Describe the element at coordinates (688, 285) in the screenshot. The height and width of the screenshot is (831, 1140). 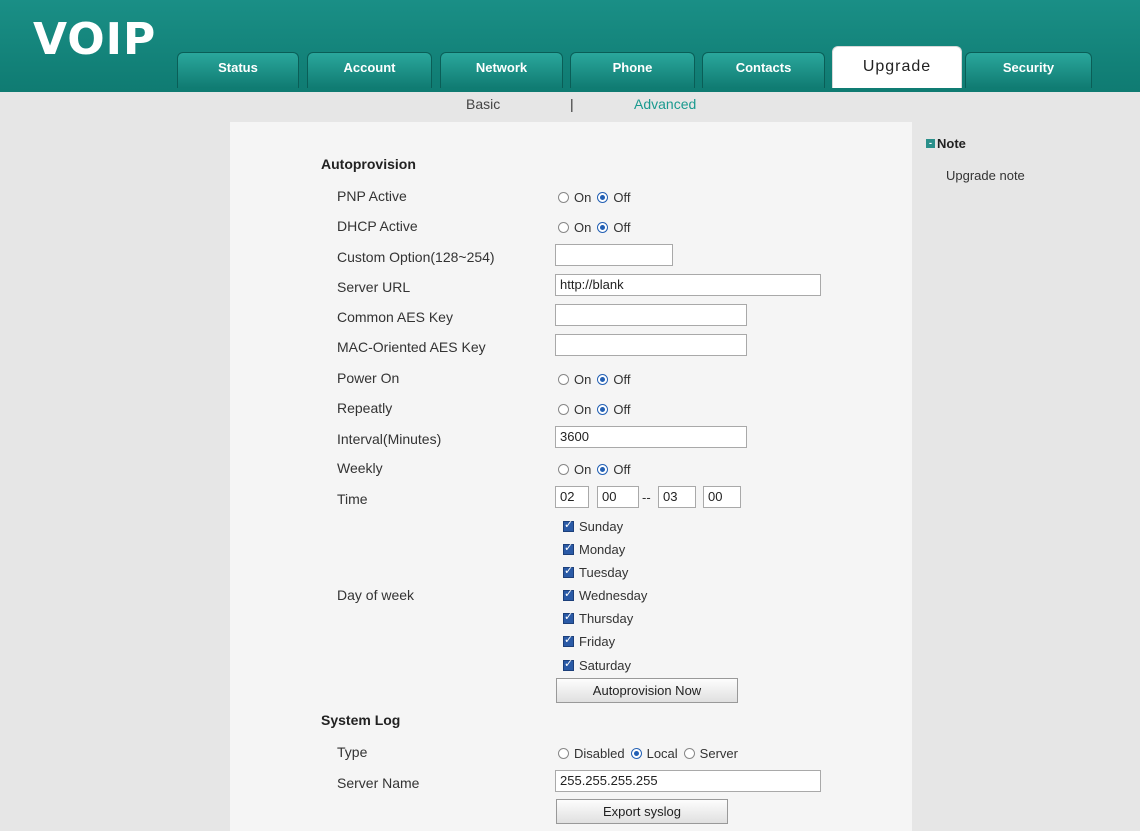
I see `server-url-input: http://blank` at that location.